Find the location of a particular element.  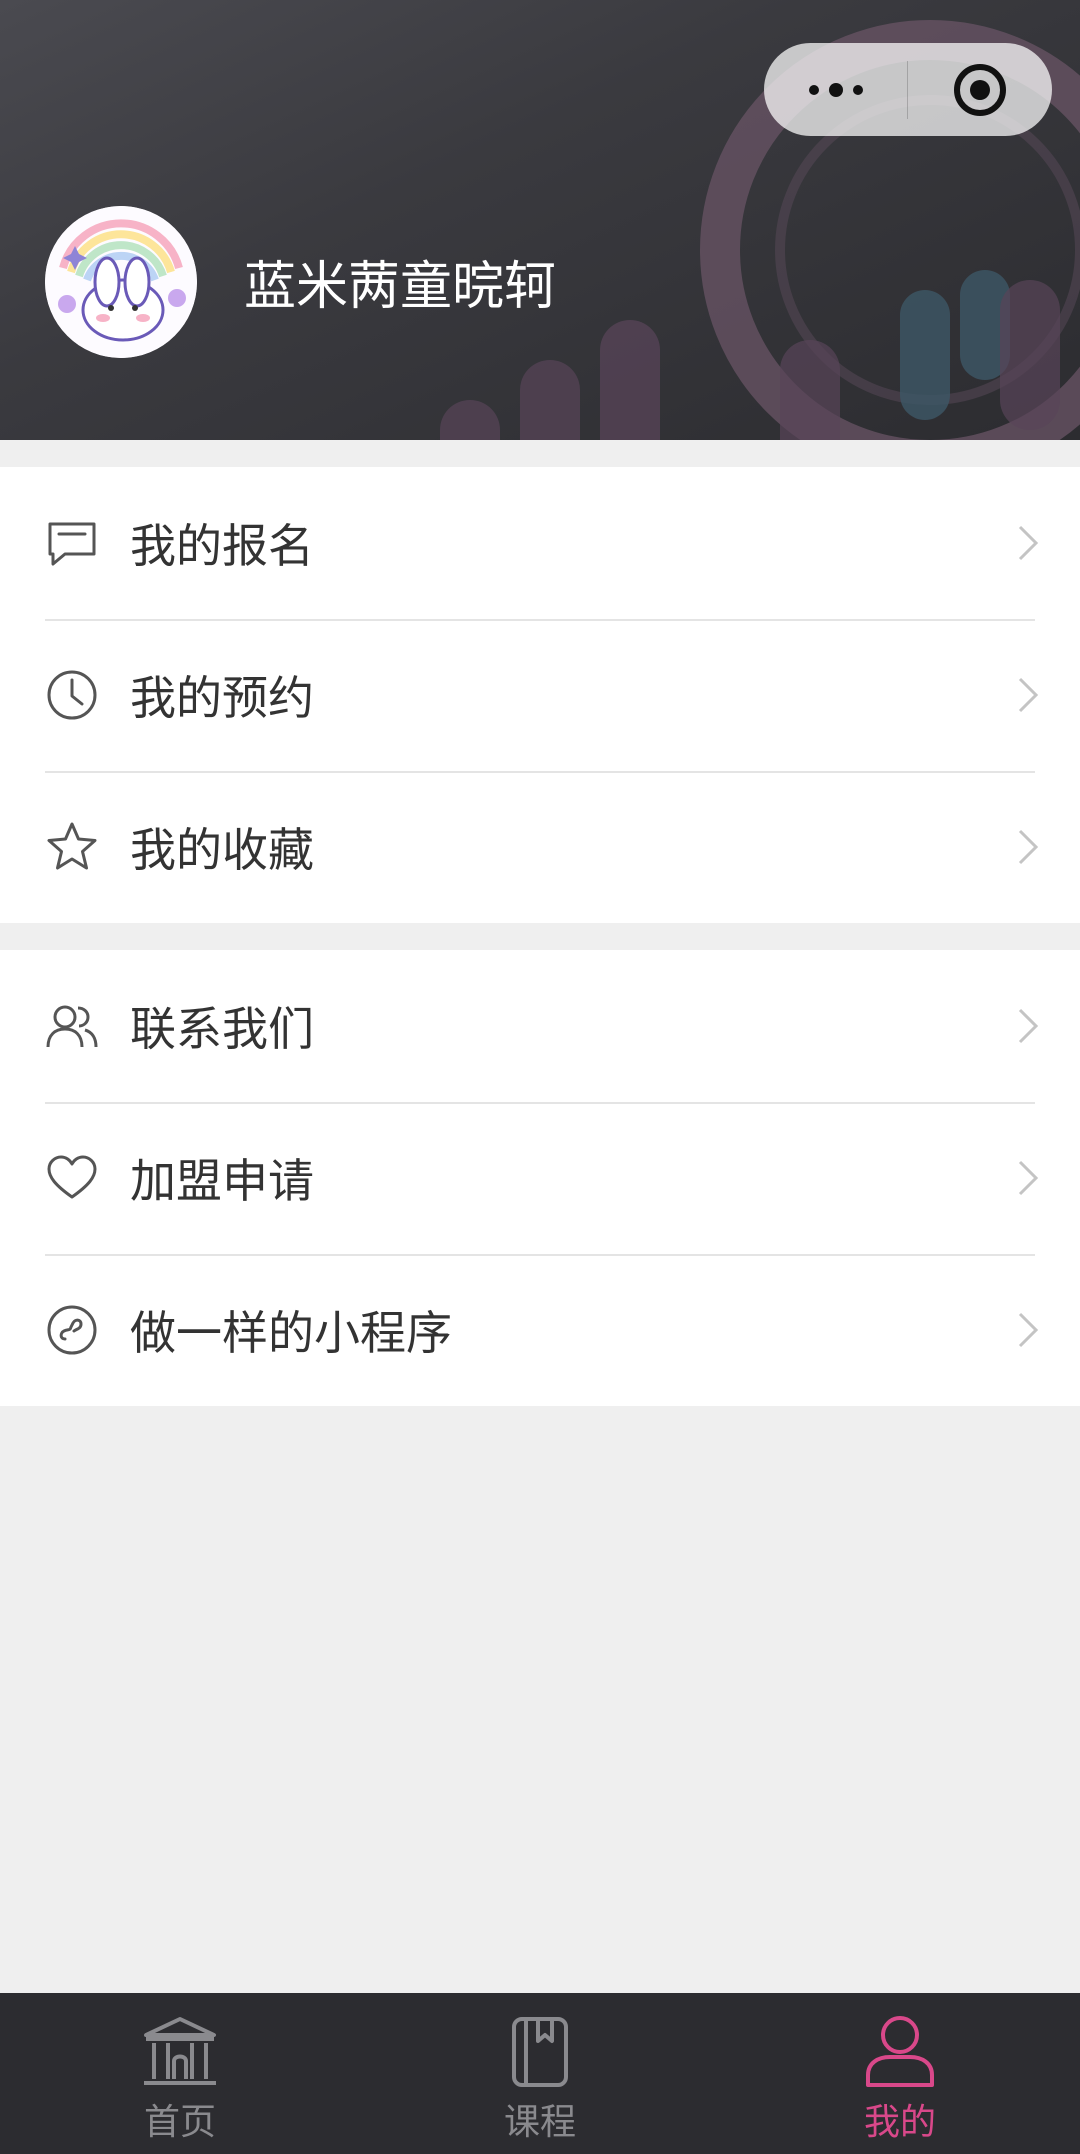

tab-mine: 我的 is located at coordinates (900, 2073).